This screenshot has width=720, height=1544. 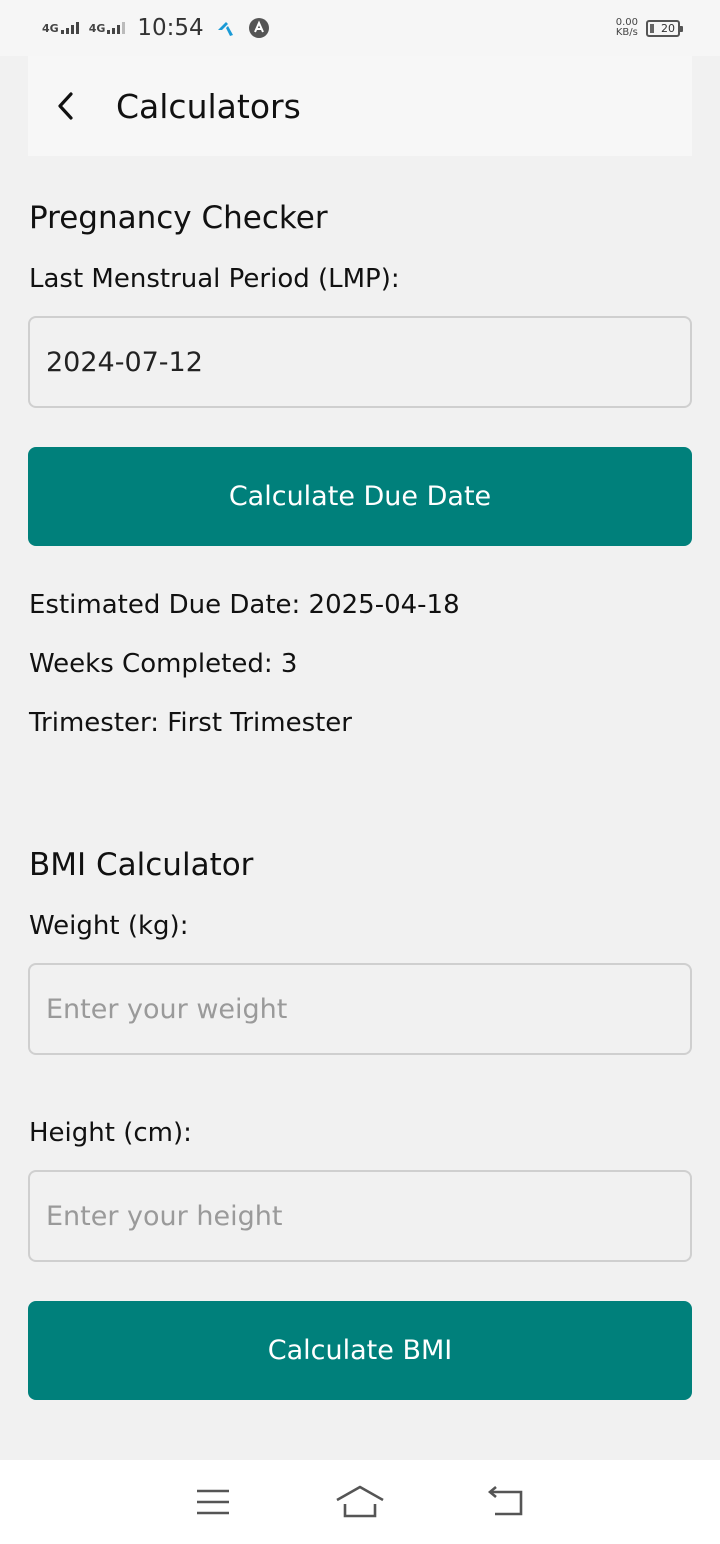 What do you see at coordinates (60, 28) in the screenshot?
I see `signal-icon-sim1: 4G` at bounding box center [60, 28].